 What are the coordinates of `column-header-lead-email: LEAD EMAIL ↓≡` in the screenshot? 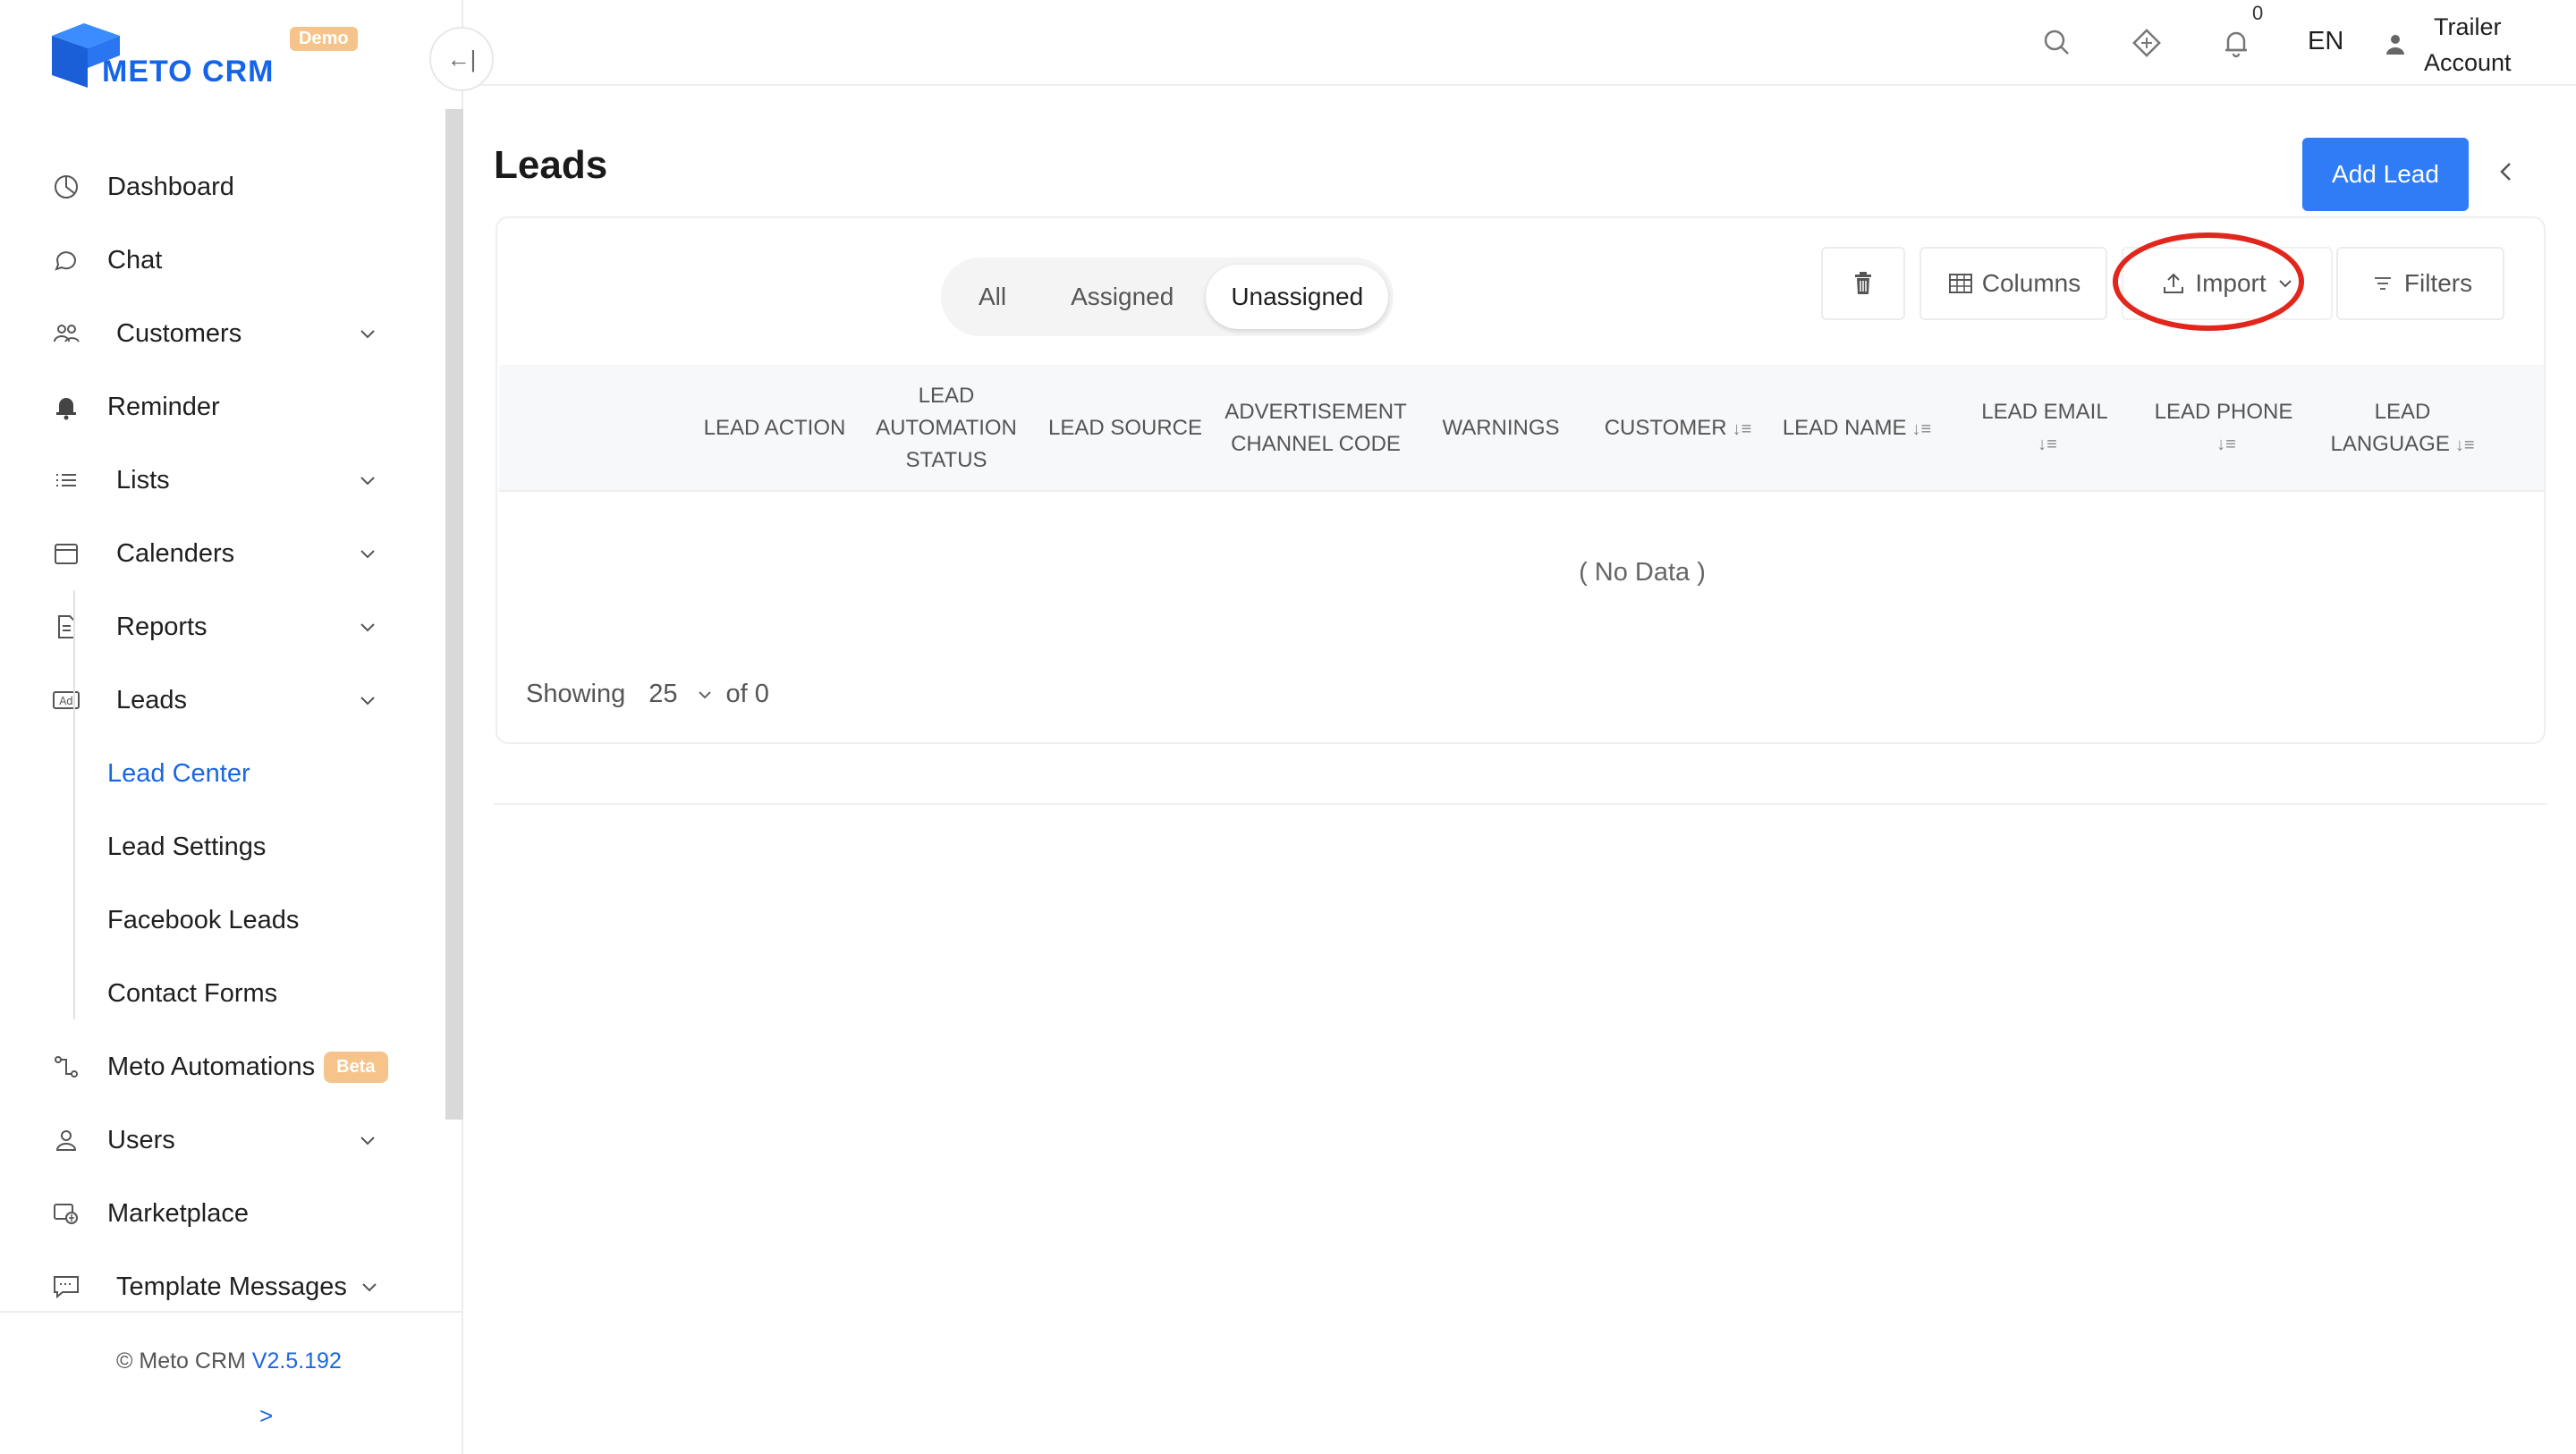 It's located at (2044, 428).